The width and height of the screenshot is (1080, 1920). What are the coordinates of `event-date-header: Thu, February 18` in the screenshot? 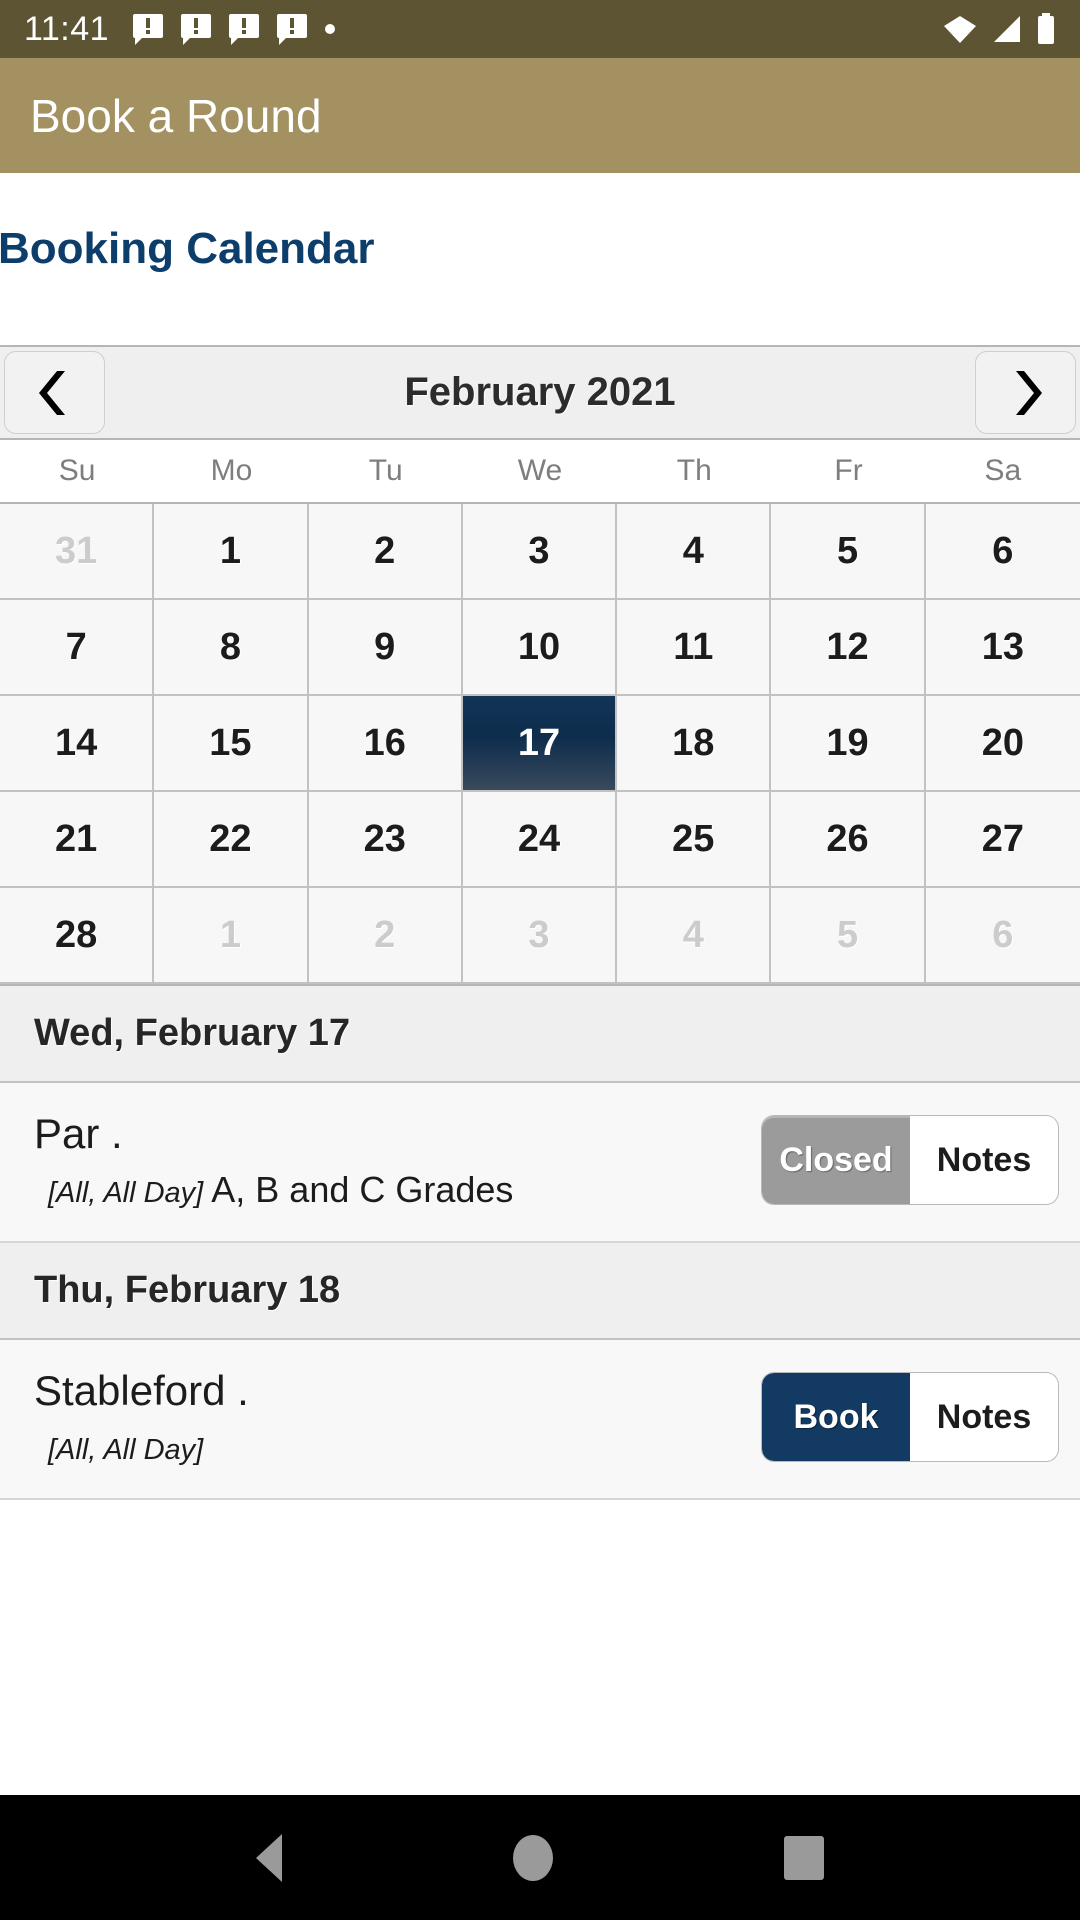 It's located at (540, 1292).